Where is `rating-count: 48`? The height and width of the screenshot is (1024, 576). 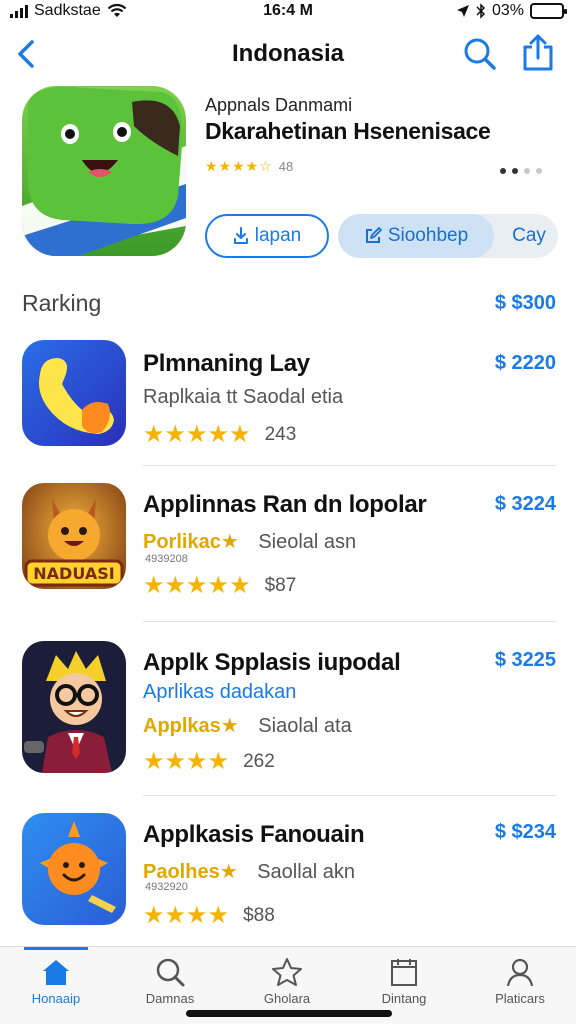
rating-count: 48 is located at coordinates (286, 166).